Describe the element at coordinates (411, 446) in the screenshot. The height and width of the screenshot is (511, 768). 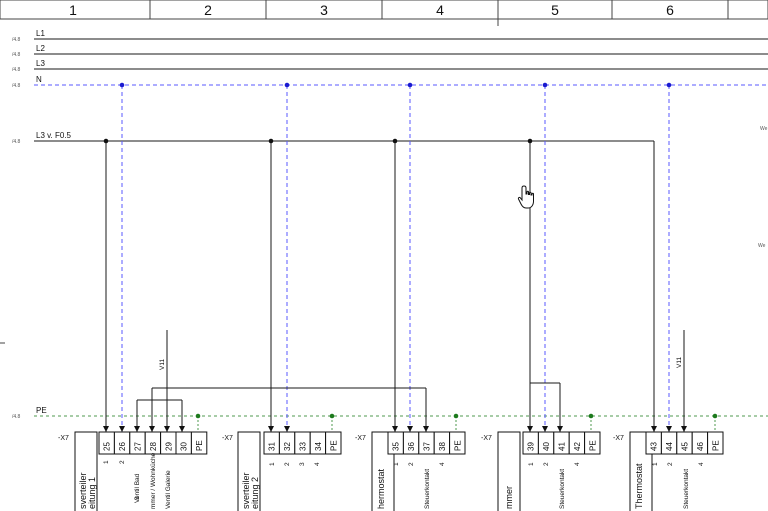
I see `terminal-number: 36` at that location.